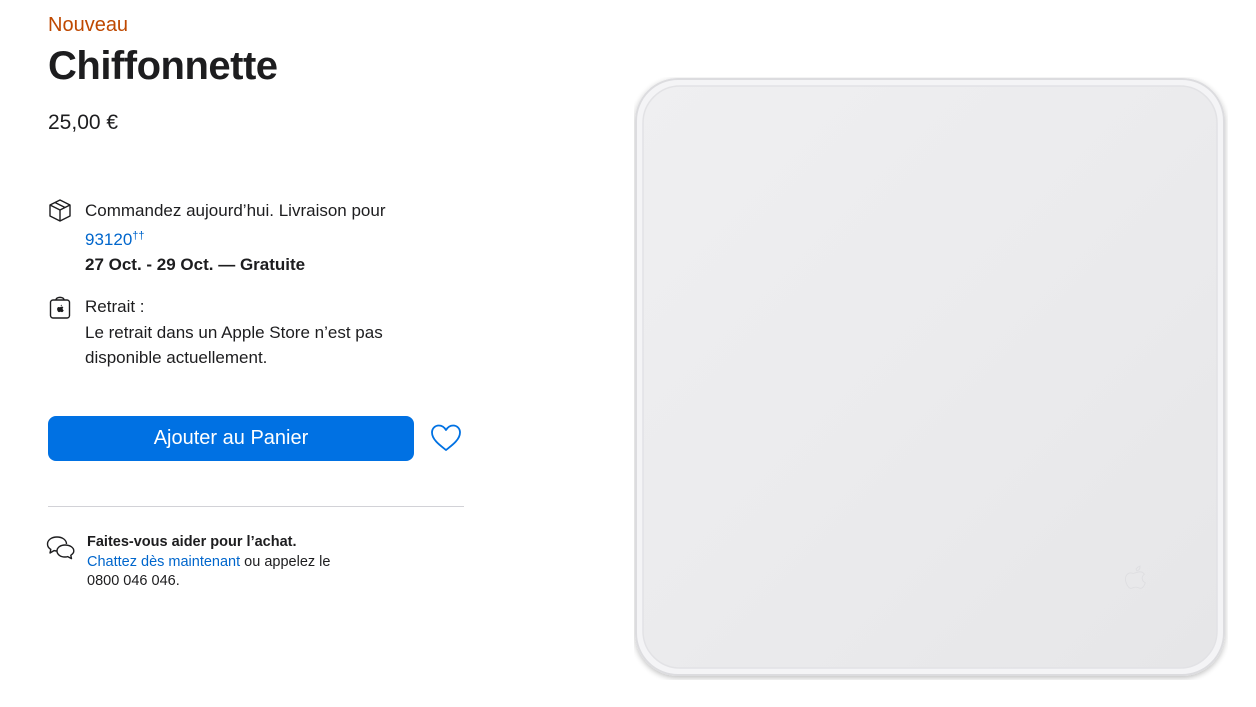 This screenshot has width=1256, height=707. Describe the element at coordinates (163, 66) in the screenshot. I see `product-title: Chiffonnette` at that location.